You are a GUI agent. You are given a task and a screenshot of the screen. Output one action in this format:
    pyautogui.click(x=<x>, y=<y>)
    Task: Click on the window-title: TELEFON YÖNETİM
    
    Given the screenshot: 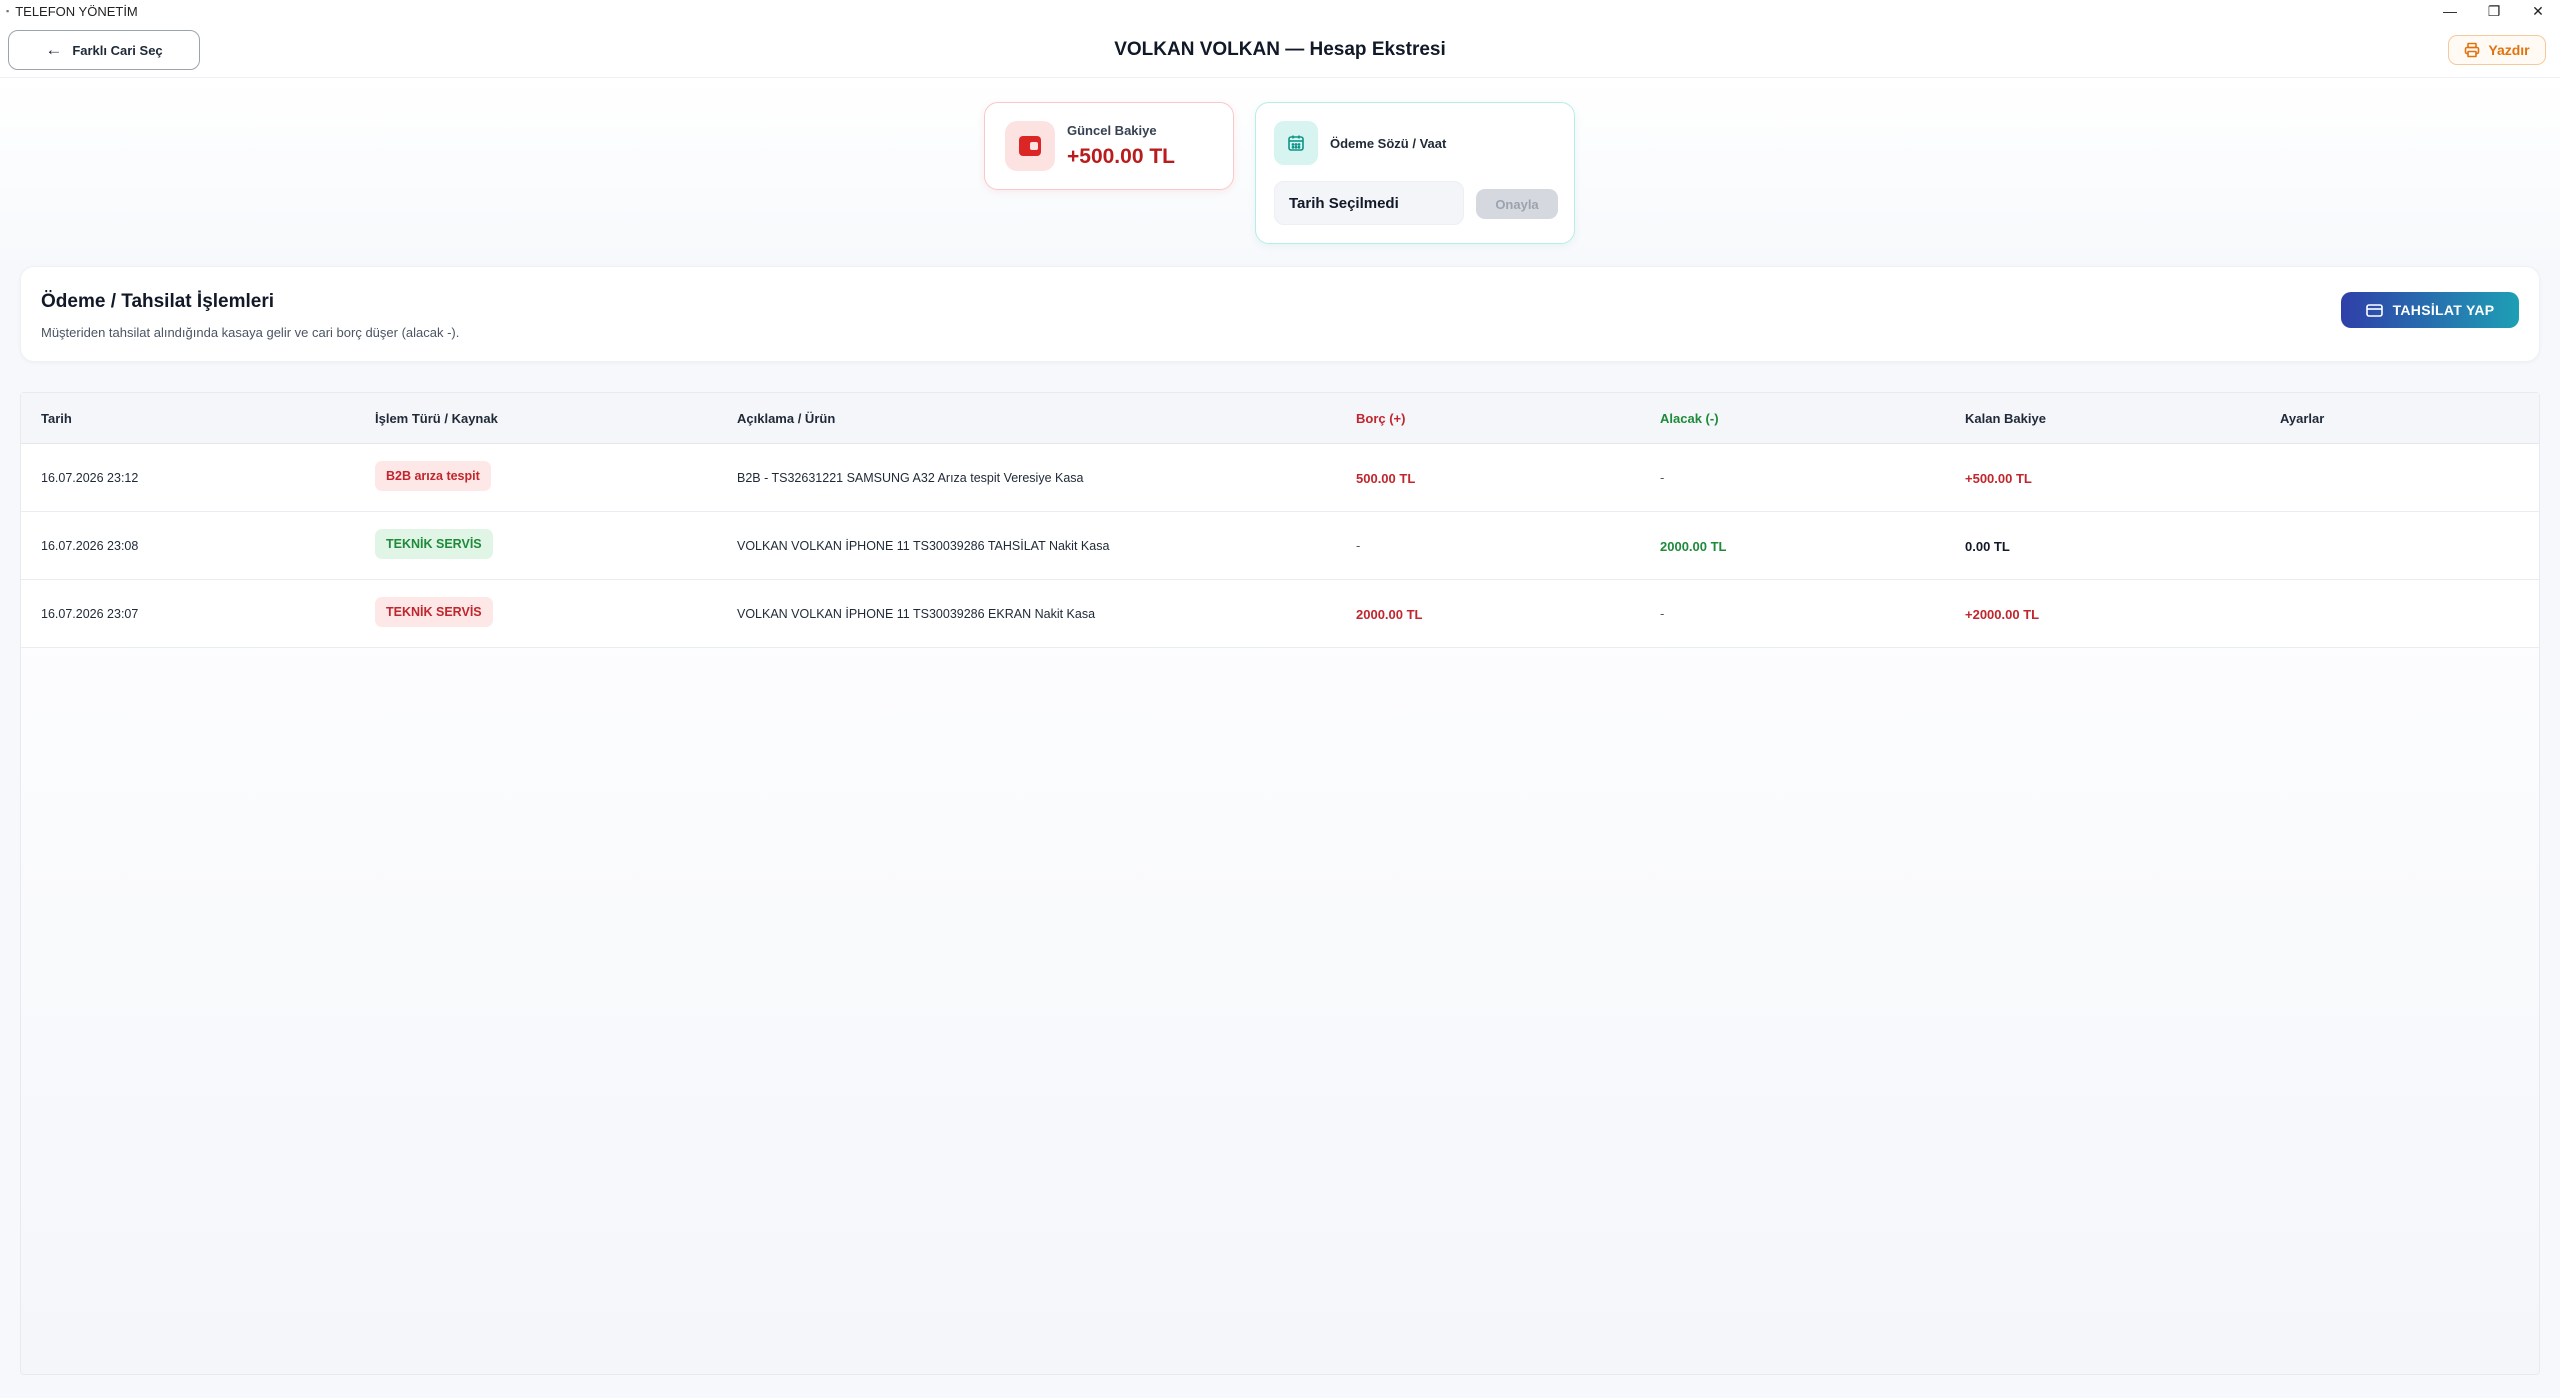 What is the action you would take?
    pyautogui.click(x=76, y=11)
    